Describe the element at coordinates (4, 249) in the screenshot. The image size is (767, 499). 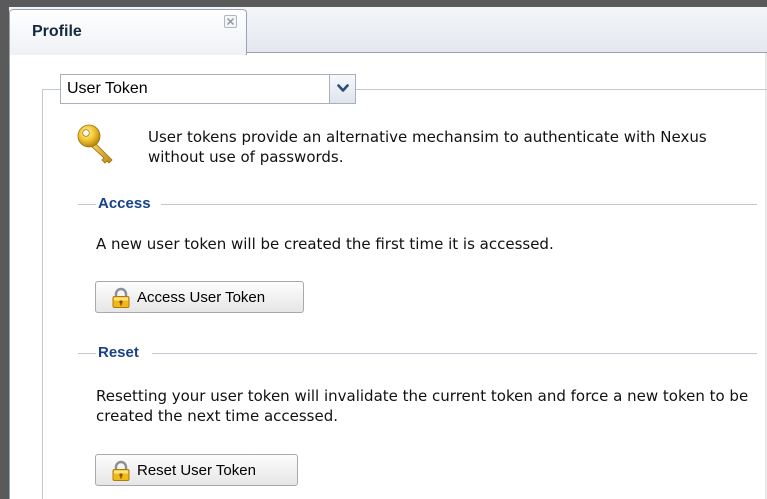
I see `window-frame-left` at that location.